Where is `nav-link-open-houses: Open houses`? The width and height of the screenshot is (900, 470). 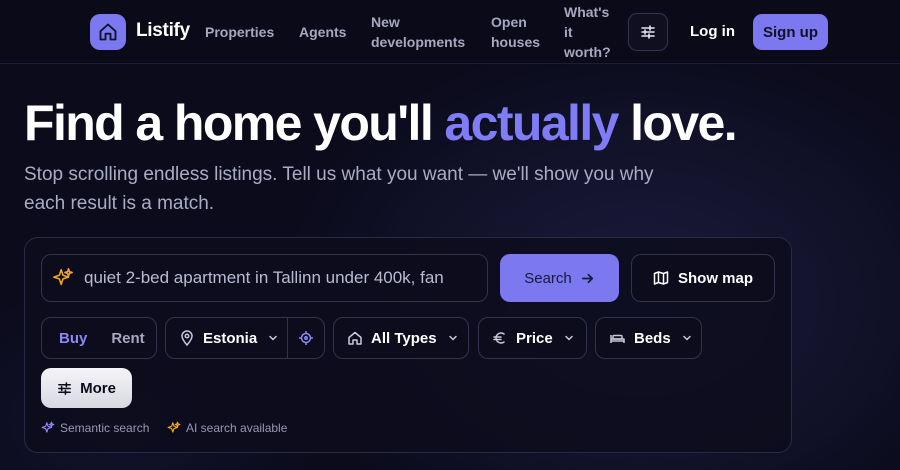 nav-link-open-houses: Open houses is located at coordinates (515, 32).